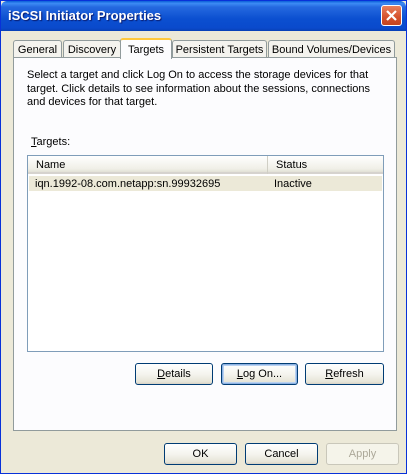  Describe the element at coordinates (362, 454) in the screenshot. I see `apply-button: Apply` at that location.